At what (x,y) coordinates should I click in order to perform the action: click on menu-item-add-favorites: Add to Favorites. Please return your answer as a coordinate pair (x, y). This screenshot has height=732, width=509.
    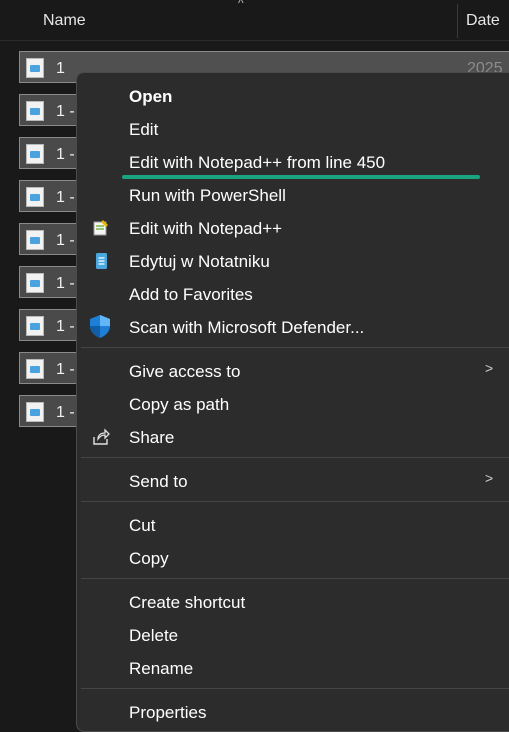
    Looking at the image, I should click on (191, 295).